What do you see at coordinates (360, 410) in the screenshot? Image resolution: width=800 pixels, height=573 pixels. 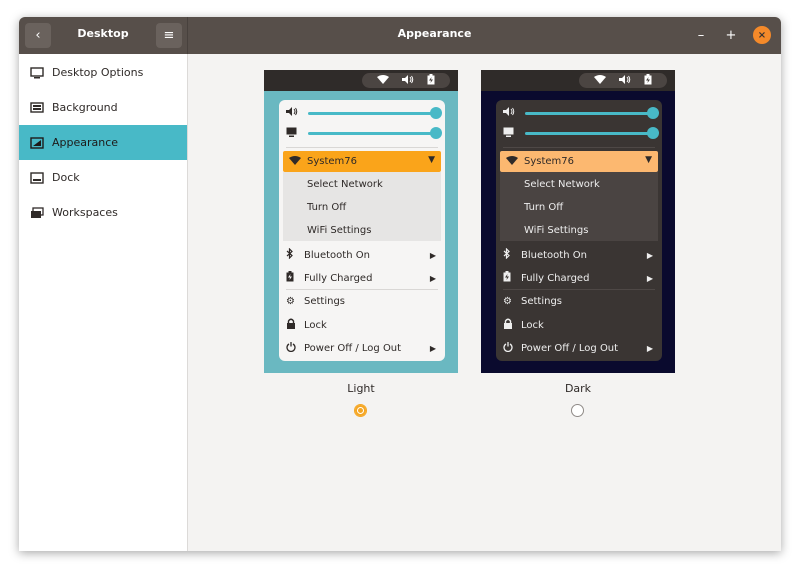 I see `light-theme-radio` at bounding box center [360, 410].